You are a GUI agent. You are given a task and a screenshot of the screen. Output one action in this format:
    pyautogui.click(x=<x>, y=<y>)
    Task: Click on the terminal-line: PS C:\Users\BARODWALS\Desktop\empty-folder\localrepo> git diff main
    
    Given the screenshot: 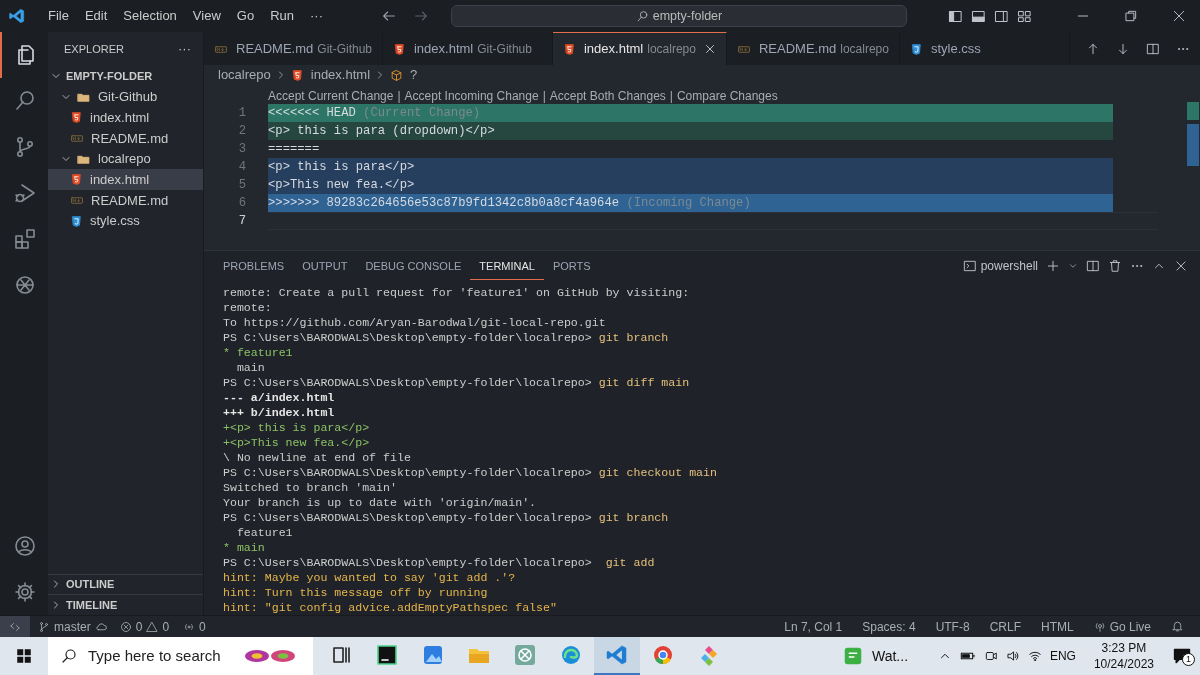 What is the action you would take?
    pyautogui.click(x=457, y=382)
    